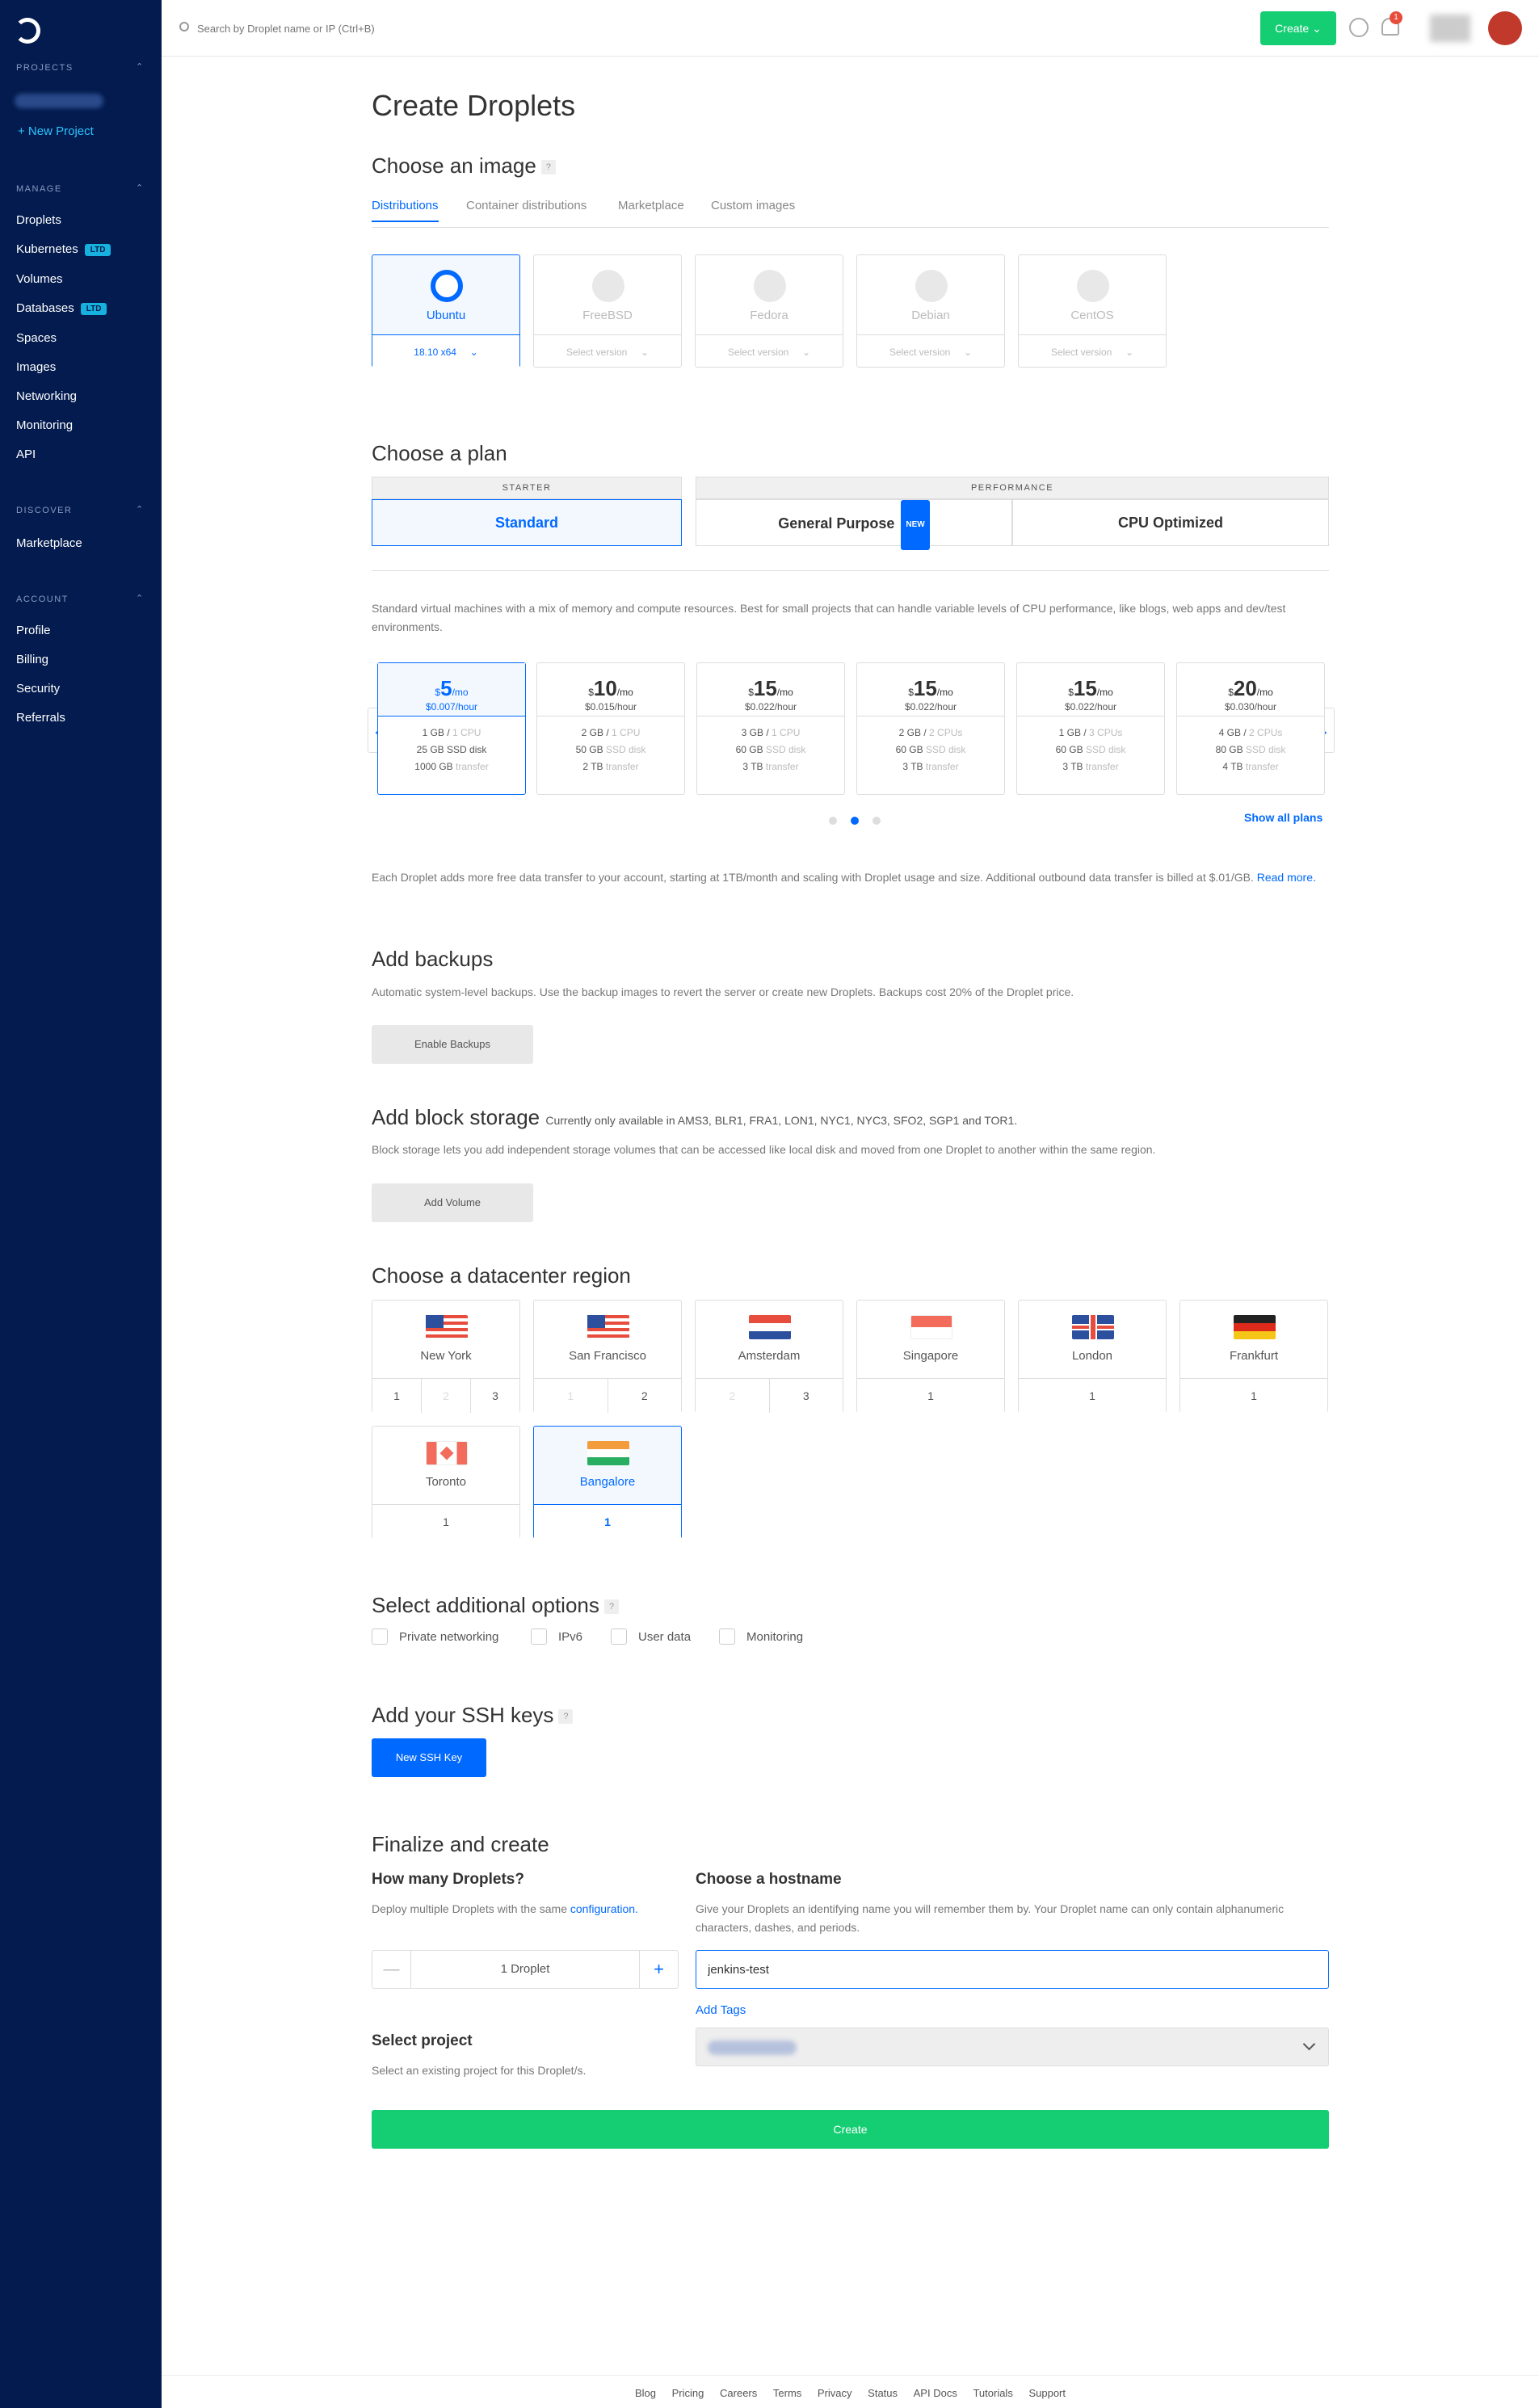  What do you see at coordinates (36, 367) in the screenshot?
I see `sidebar-item-images: Images` at bounding box center [36, 367].